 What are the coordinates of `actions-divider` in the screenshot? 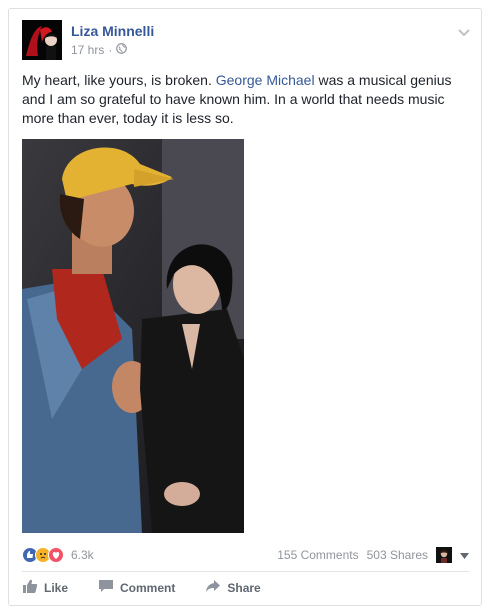 It's located at (245, 571).